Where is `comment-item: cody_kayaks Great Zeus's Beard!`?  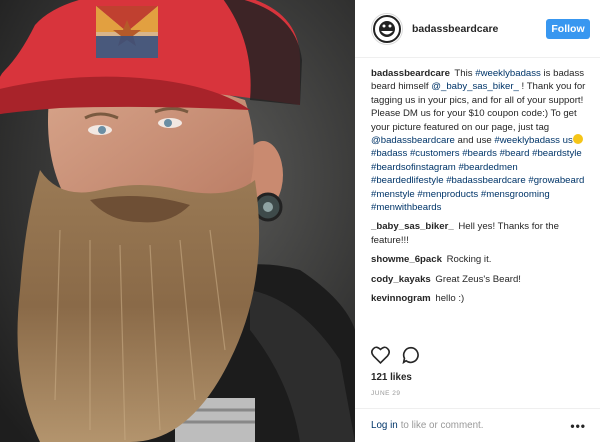
comment-item: cody_kayaks Great Zeus's Beard! is located at coordinates (480, 279).